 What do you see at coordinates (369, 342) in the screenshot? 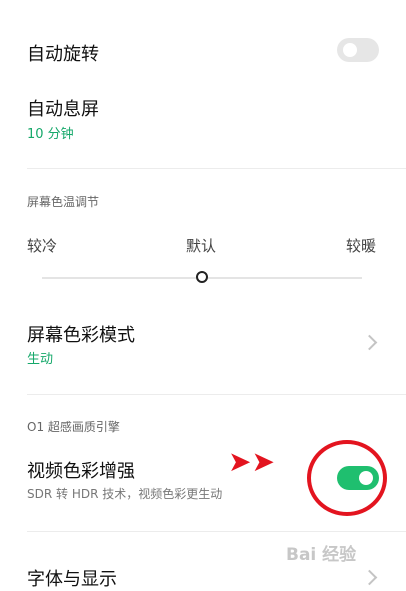
I see `chevron-right-icon` at bounding box center [369, 342].